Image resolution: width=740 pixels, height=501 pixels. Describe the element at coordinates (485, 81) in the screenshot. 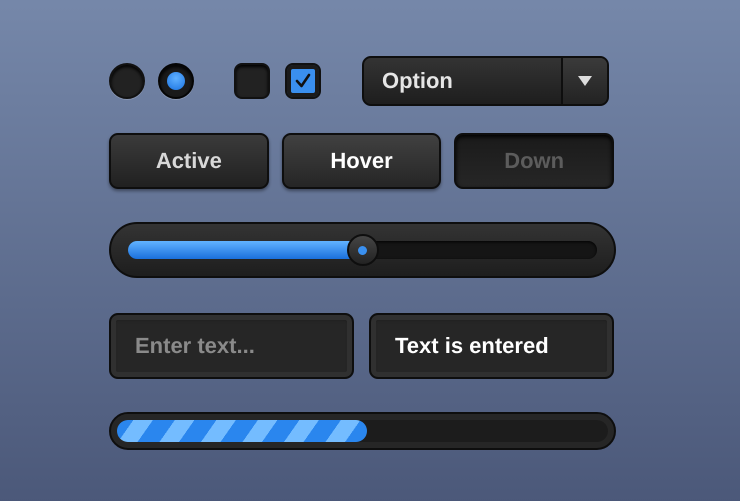

I see `dropdown: Option` at that location.